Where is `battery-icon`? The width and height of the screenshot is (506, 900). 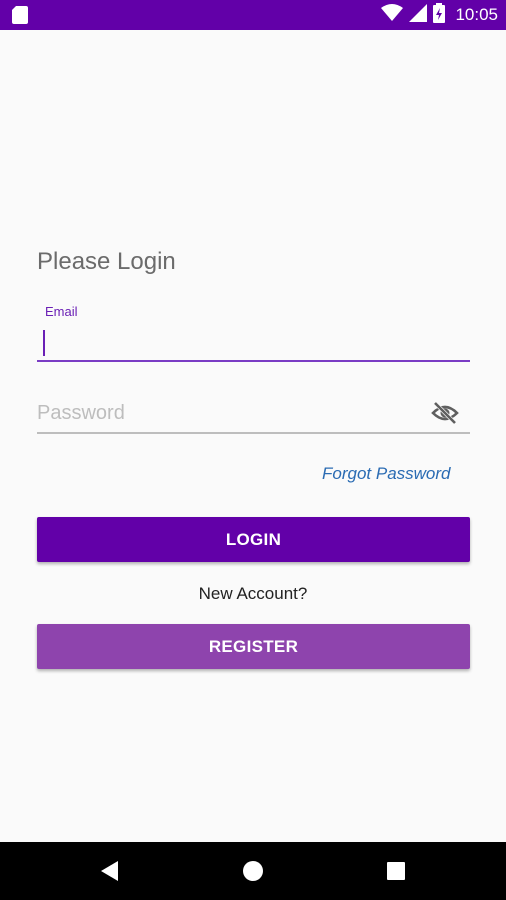 battery-icon is located at coordinates (439, 15).